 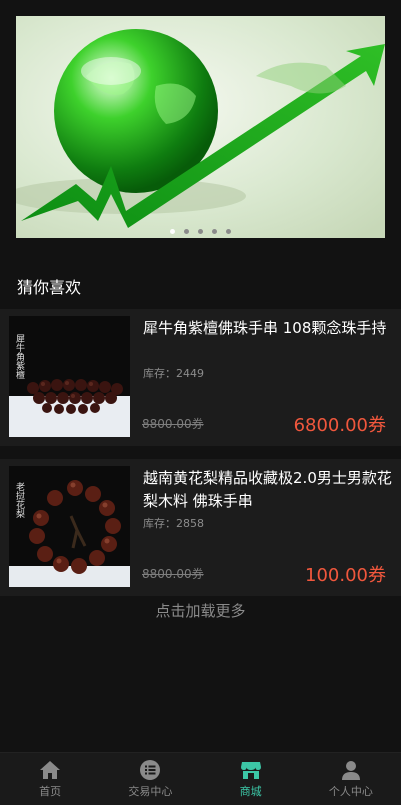 What do you see at coordinates (350, 770) in the screenshot?
I see `user-icon` at bounding box center [350, 770].